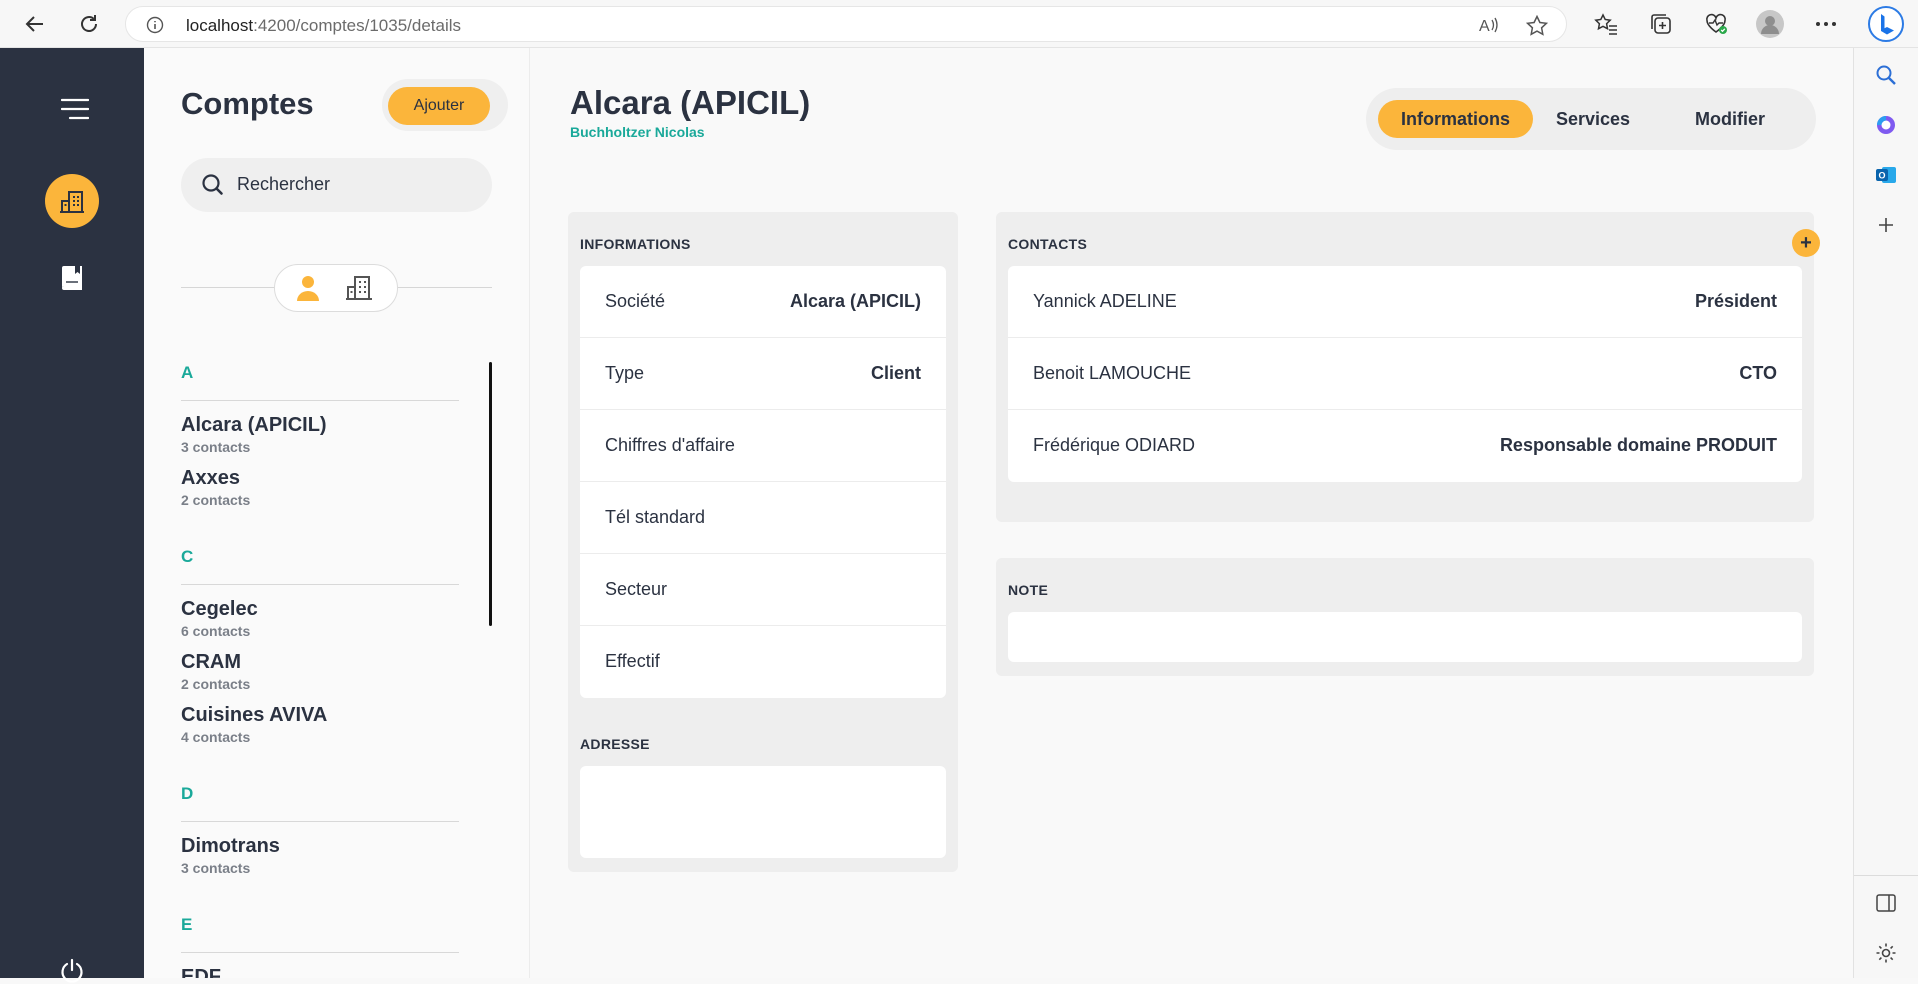 The width and height of the screenshot is (1918, 984). What do you see at coordinates (187, 556) in the screenshot?
I see `group-letter: C` at bounding box center [187, 556].